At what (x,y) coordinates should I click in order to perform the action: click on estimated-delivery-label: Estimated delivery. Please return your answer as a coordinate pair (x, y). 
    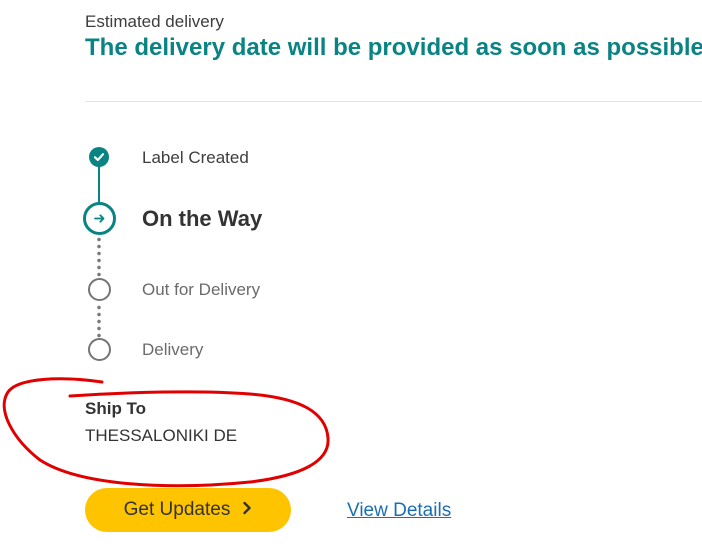
    Looking at the image, I should click on (154, 21).